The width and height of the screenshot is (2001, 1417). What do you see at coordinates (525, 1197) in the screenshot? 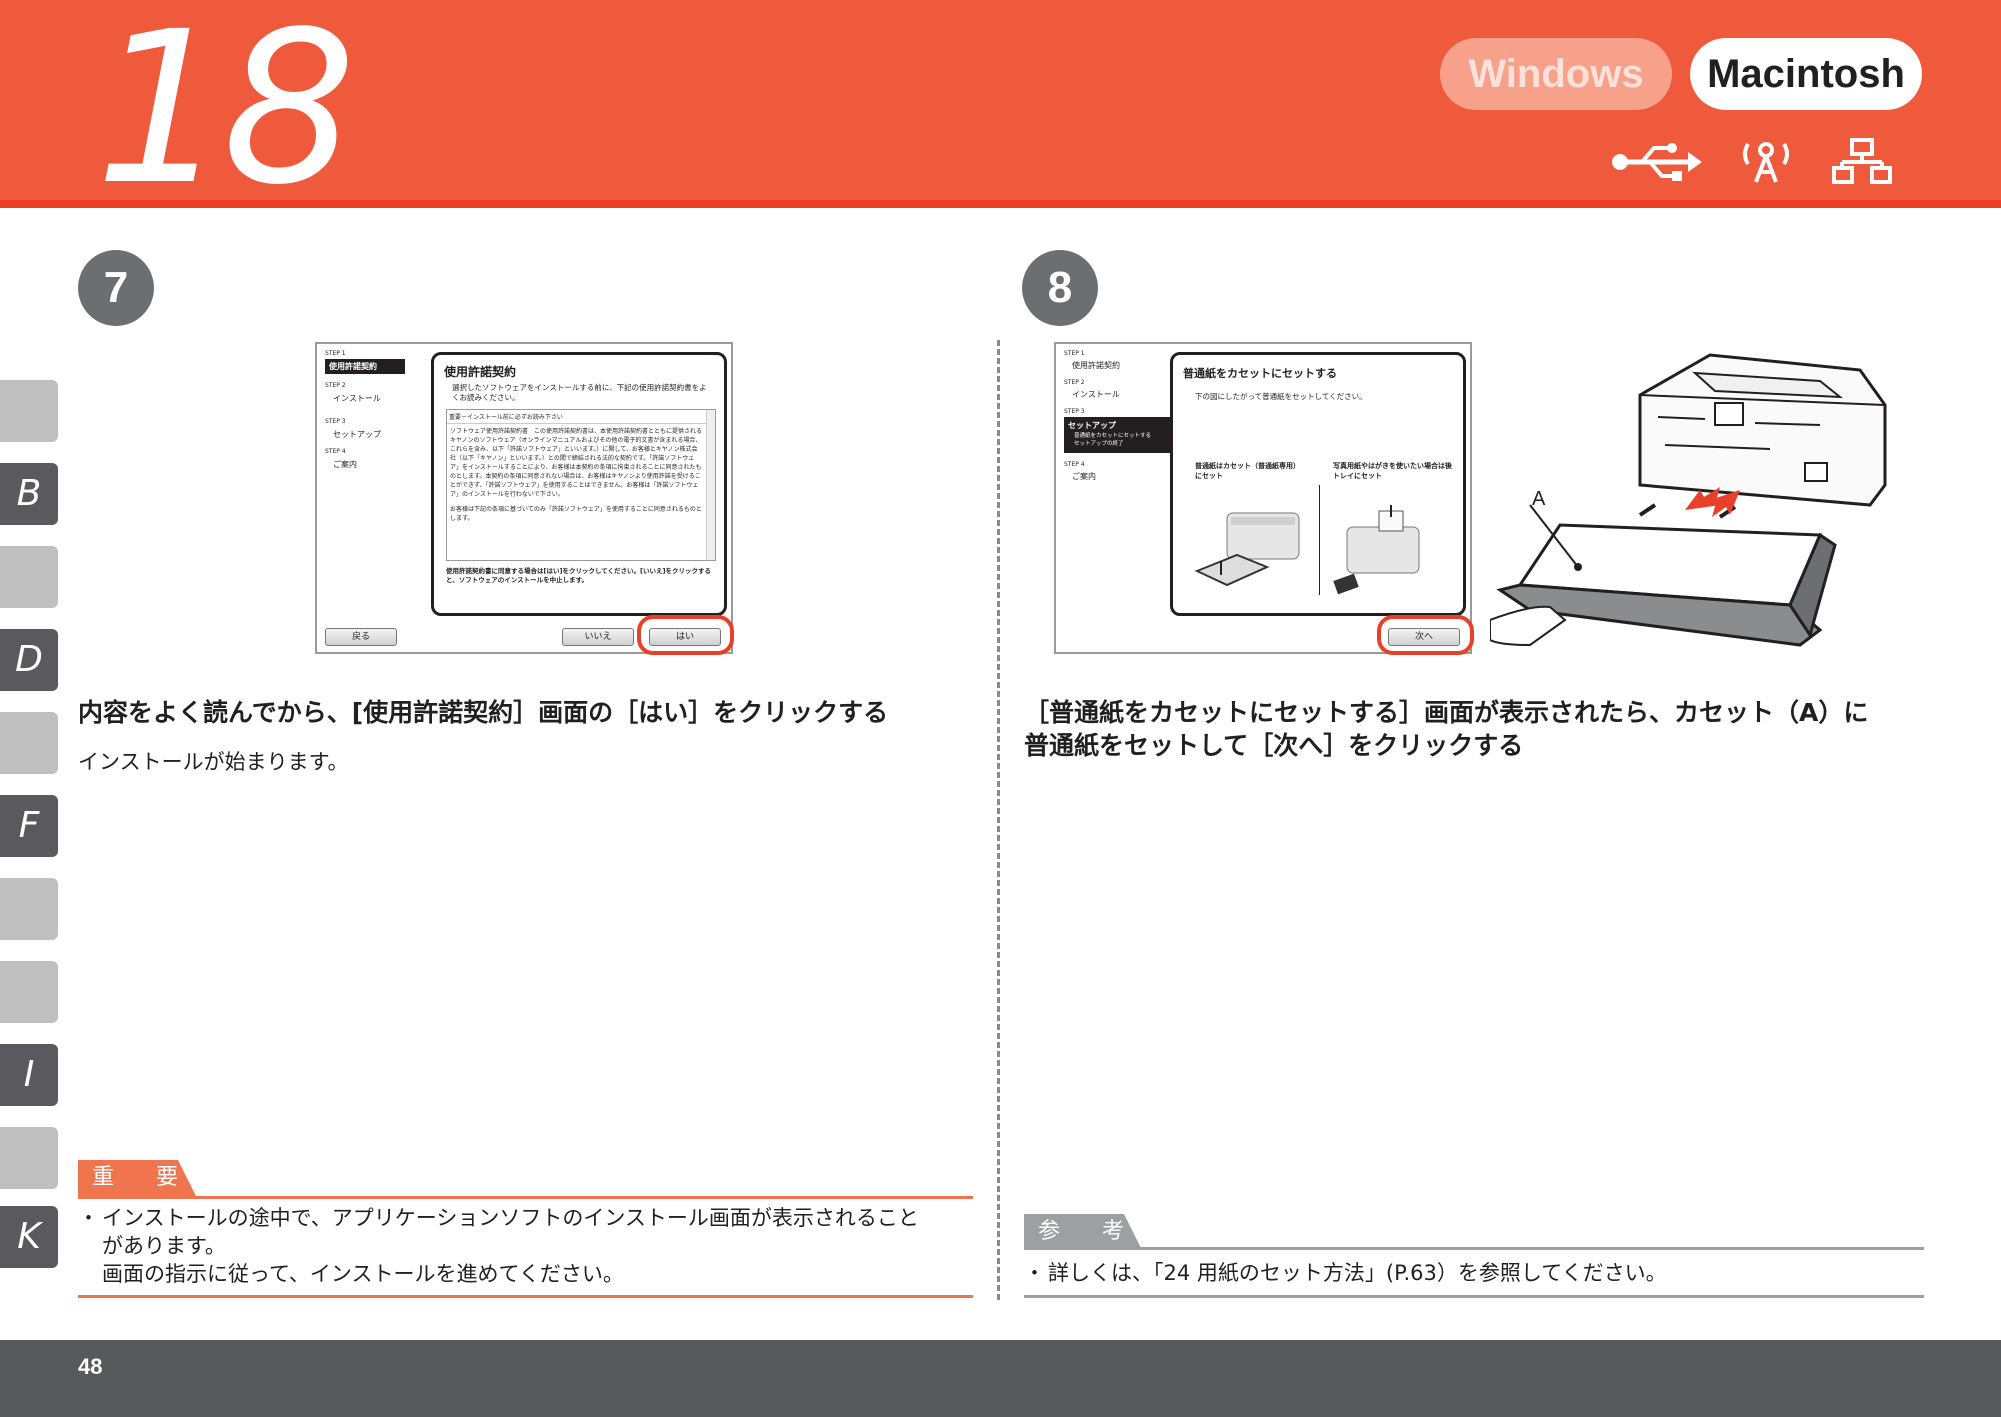
I see `important-note-rule` at bounding box center [525, 1197].